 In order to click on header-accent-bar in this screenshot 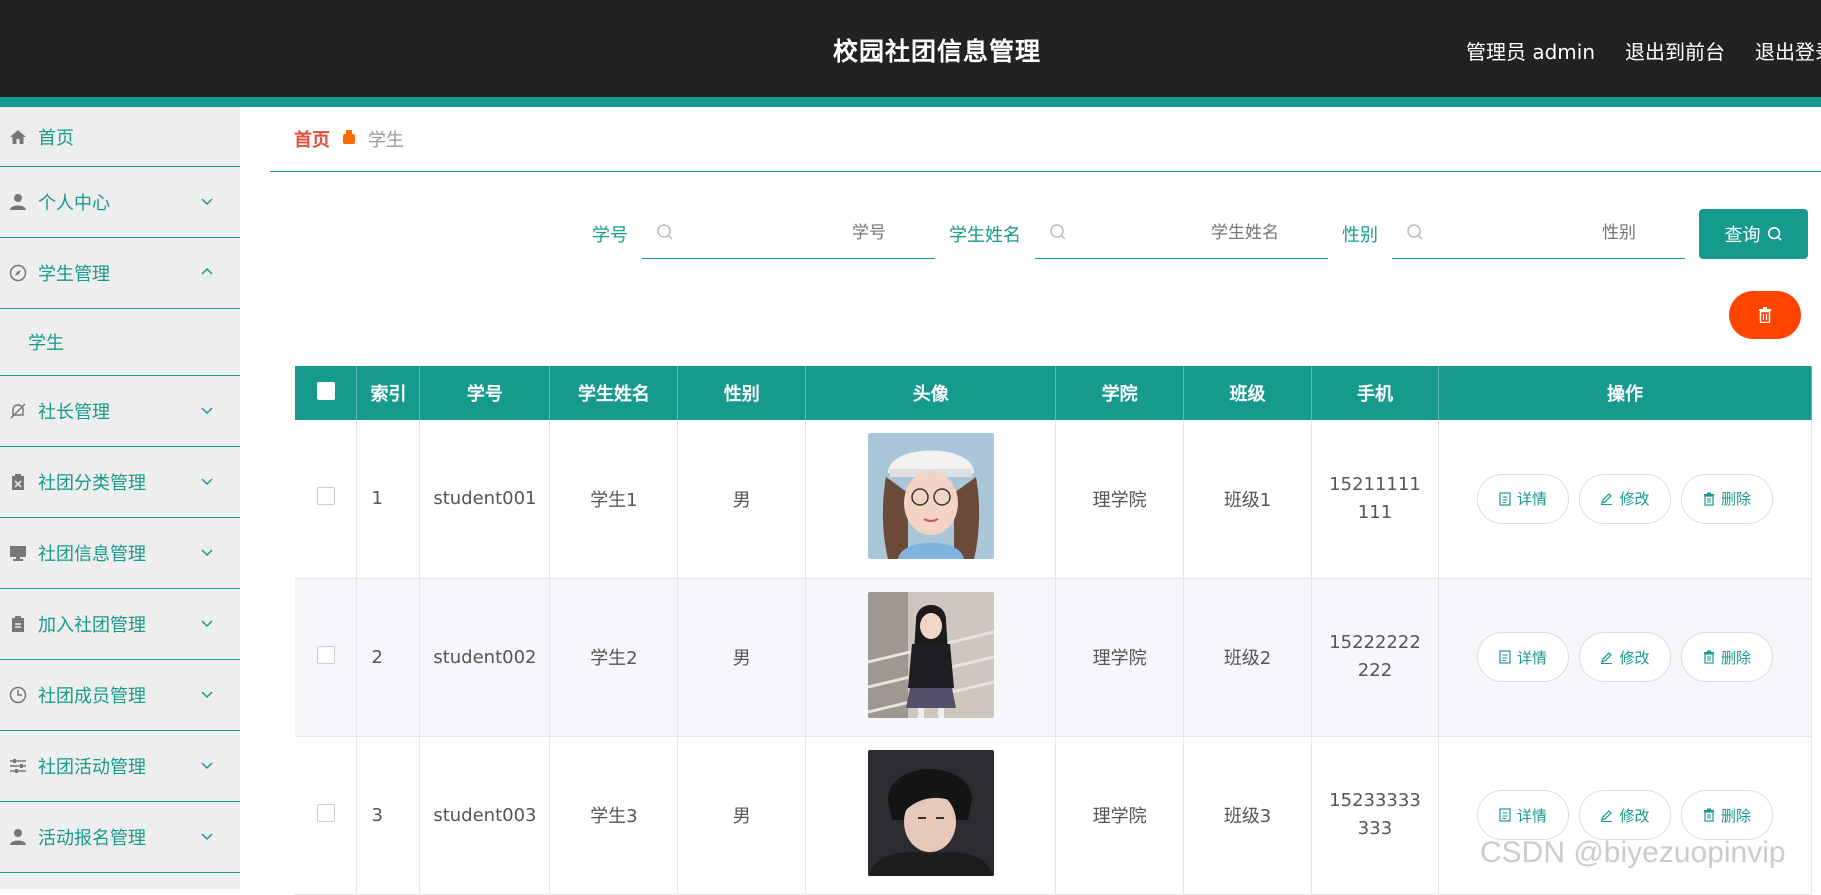, I will do `click(910, 102)`.